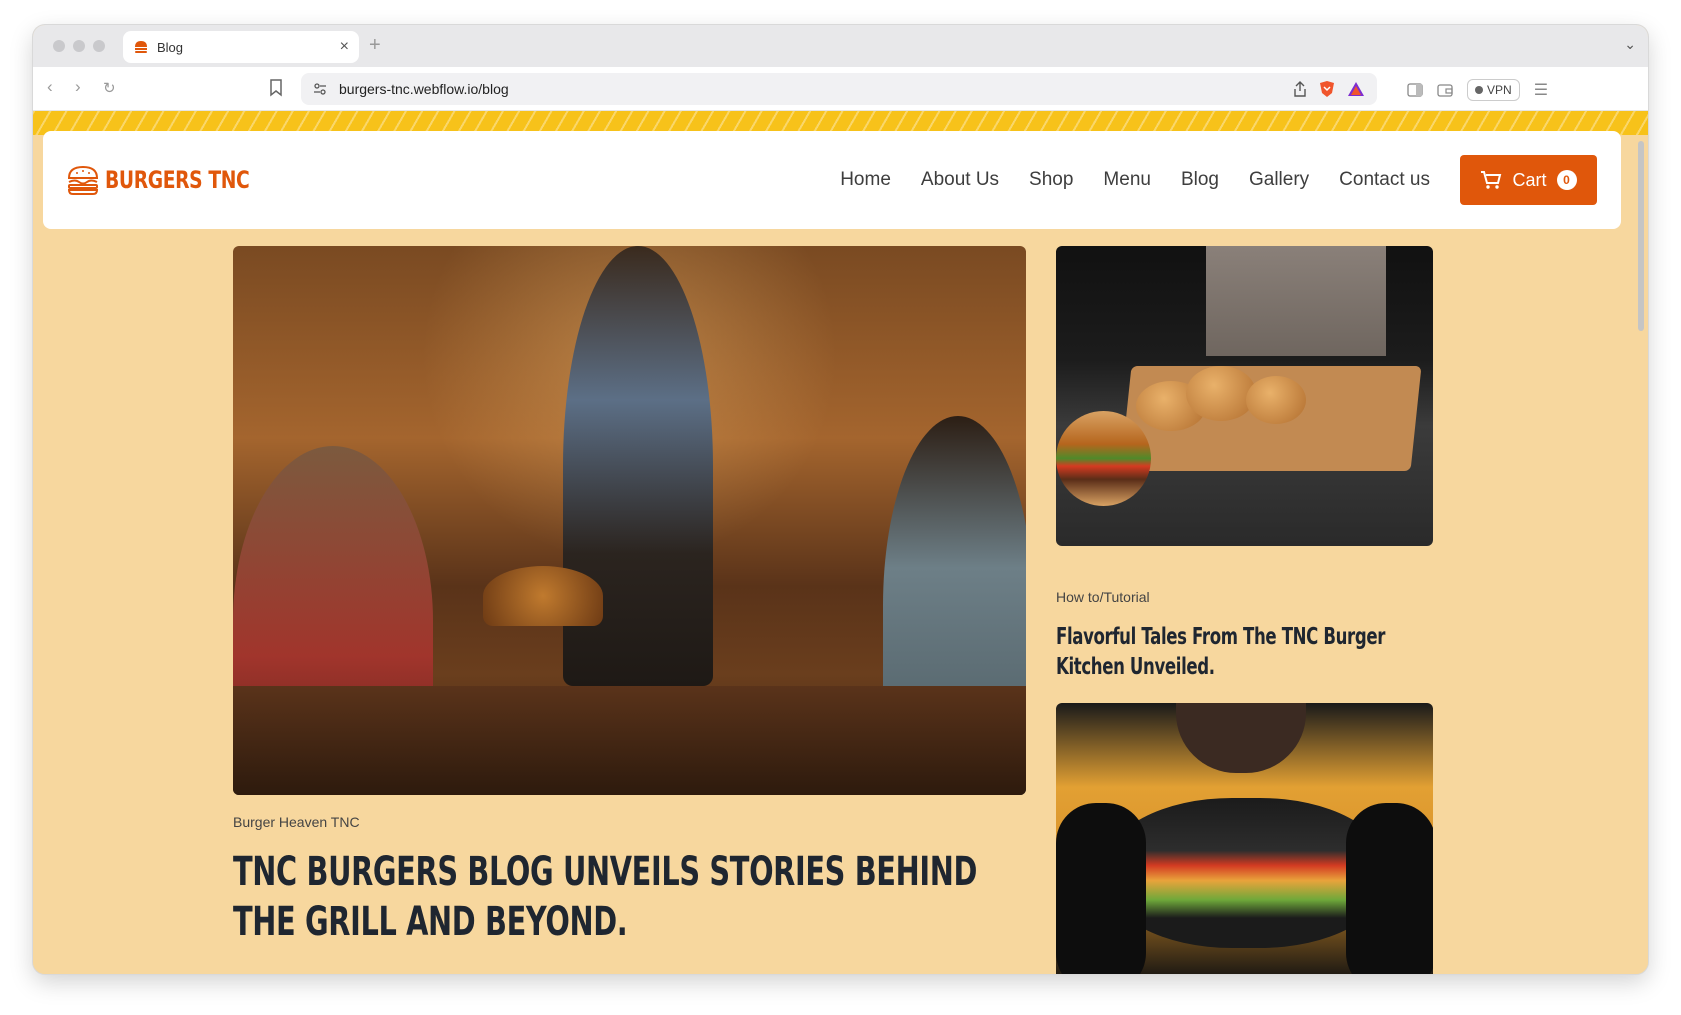 The image size is (1681, 1015). What do you see at coordinates (1101, 888) in the screenshot?
I see `gloved-hand-left` at bounding box center [1101, 888].